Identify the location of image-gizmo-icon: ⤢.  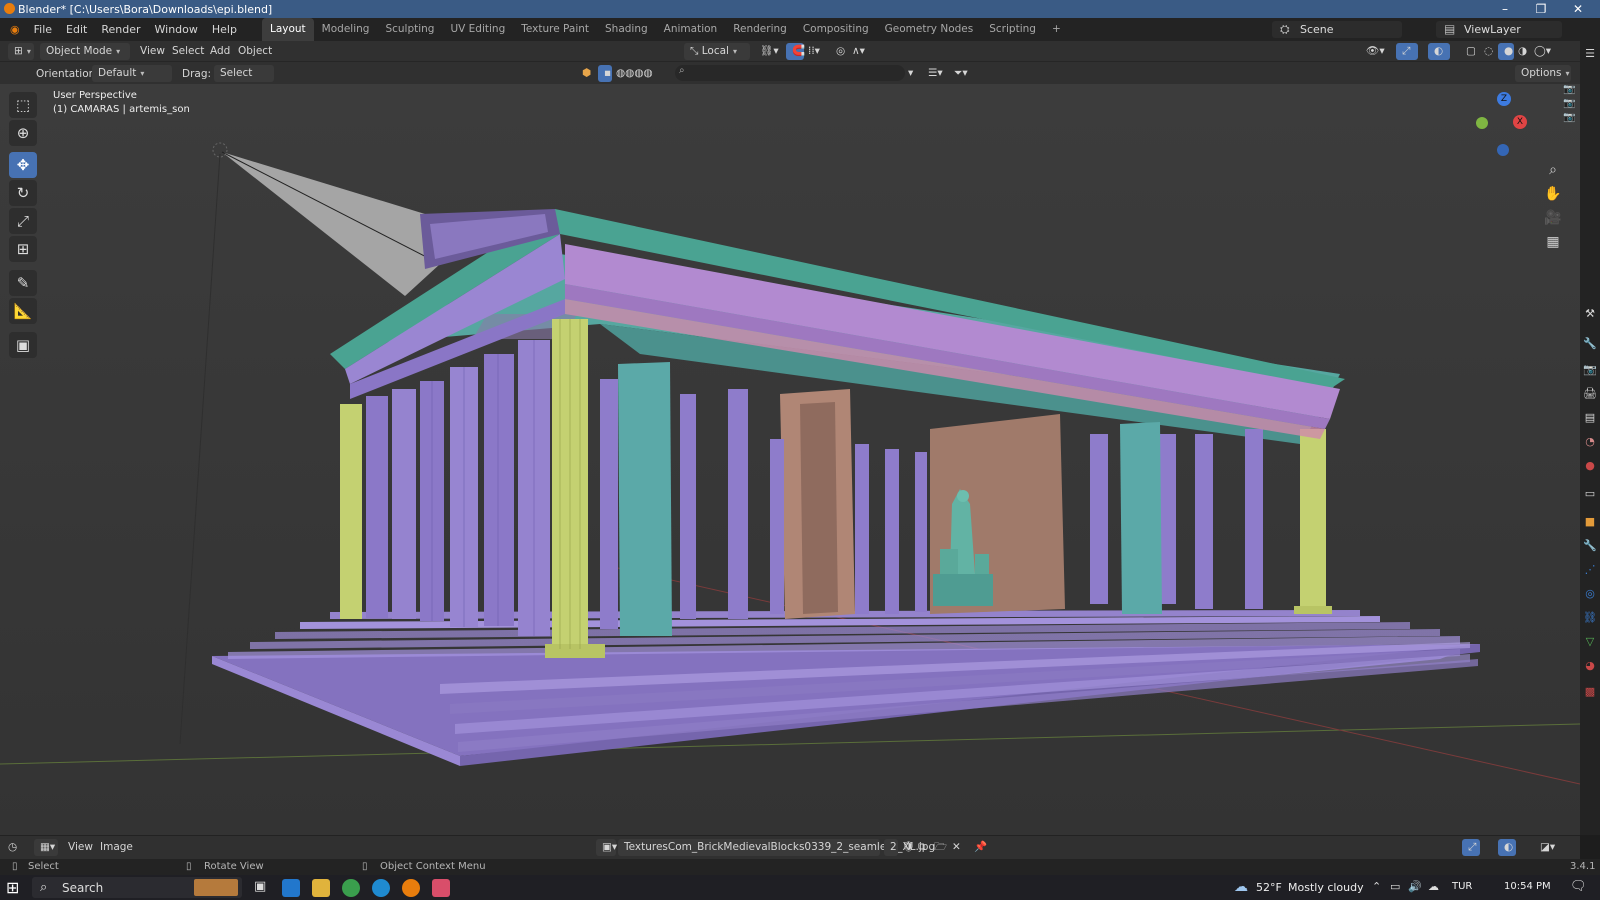
(1471, 847).